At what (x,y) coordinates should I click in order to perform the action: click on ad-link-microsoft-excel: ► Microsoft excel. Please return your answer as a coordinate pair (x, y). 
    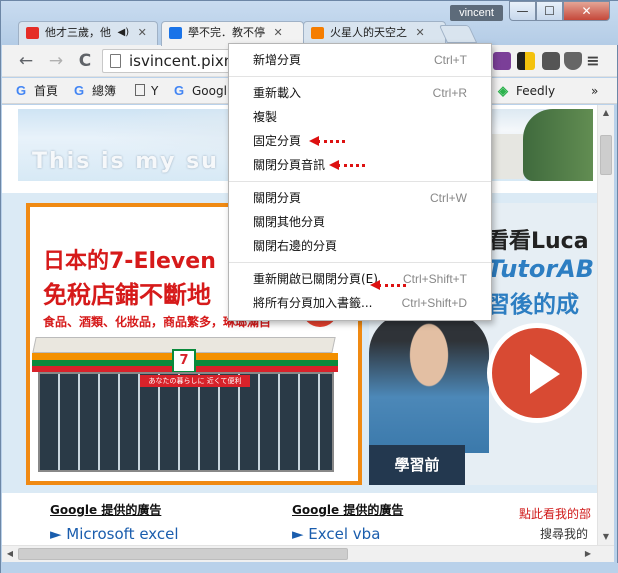
    Looking at the image, I should click on (114, 534).